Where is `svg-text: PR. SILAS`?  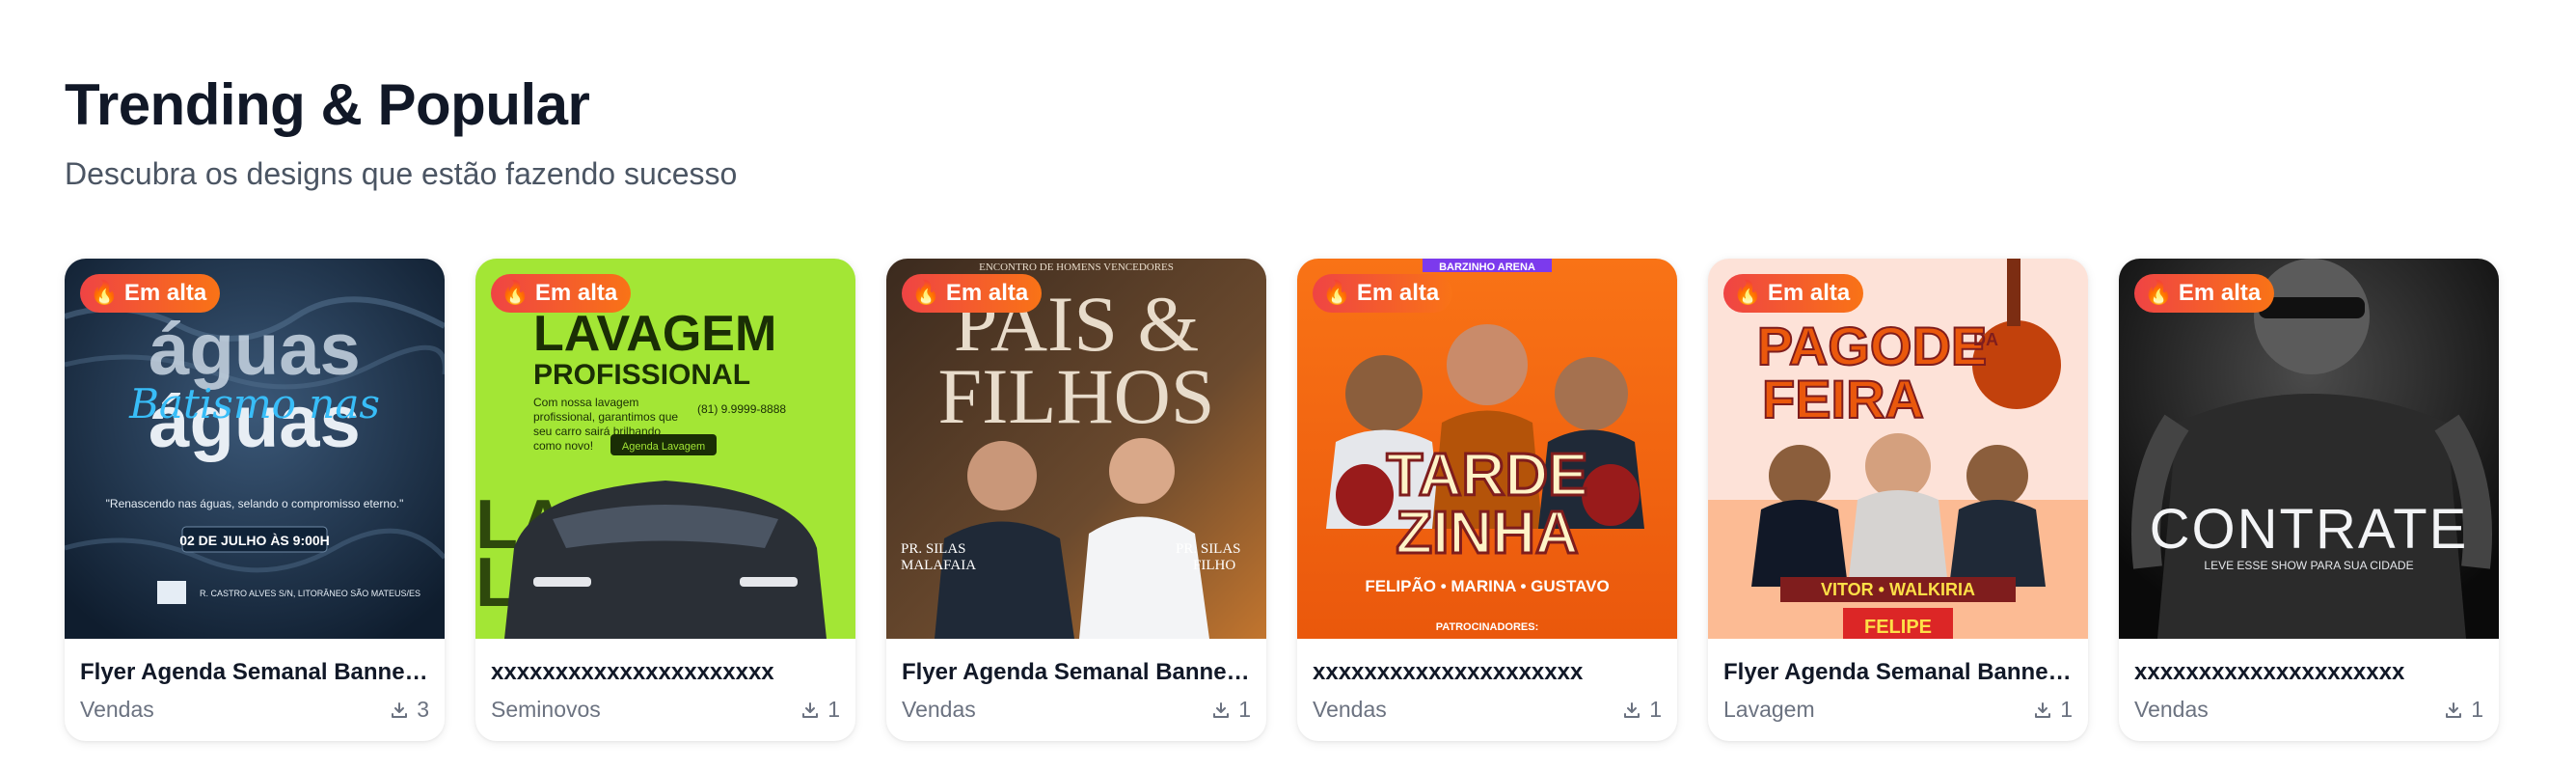 svg-text: PR. SILAS is located at coordinates (933, 549).